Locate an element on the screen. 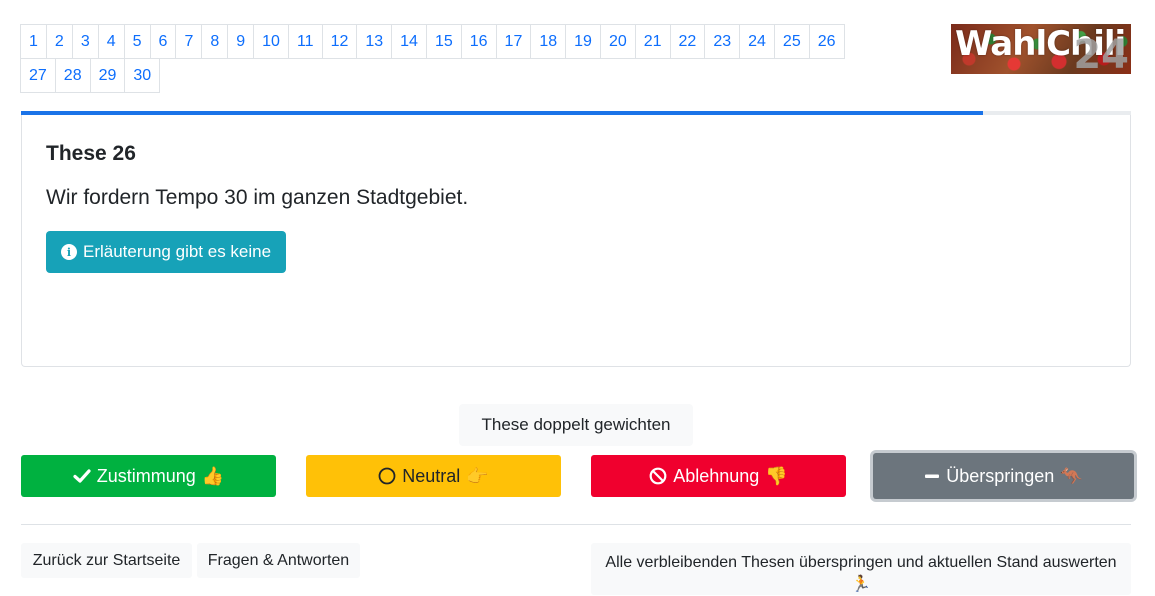 The height and width of the screenshot is (596, 1155). page-link-3: 3 is located at coordinates (85, 41).